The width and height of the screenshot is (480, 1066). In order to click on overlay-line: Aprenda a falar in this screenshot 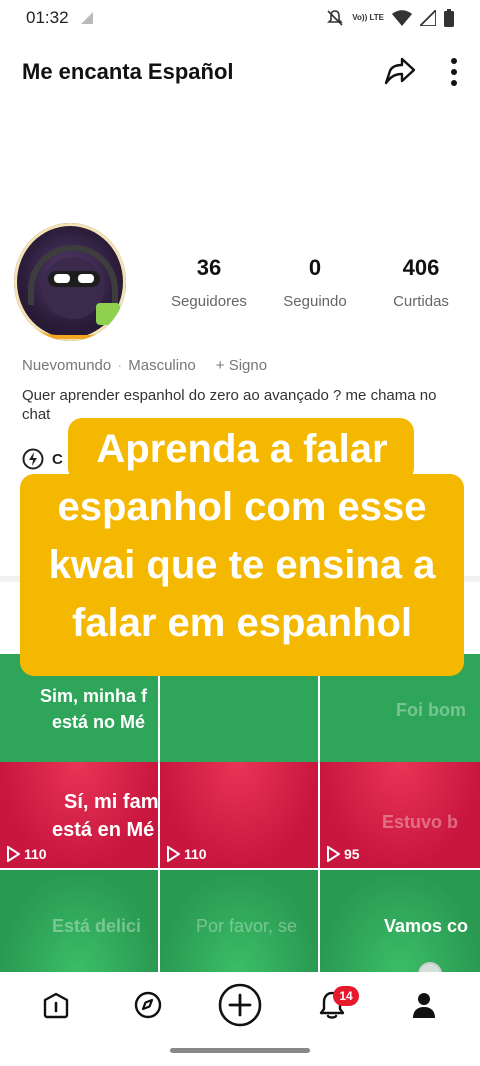, I will do `click(242, 449)`.